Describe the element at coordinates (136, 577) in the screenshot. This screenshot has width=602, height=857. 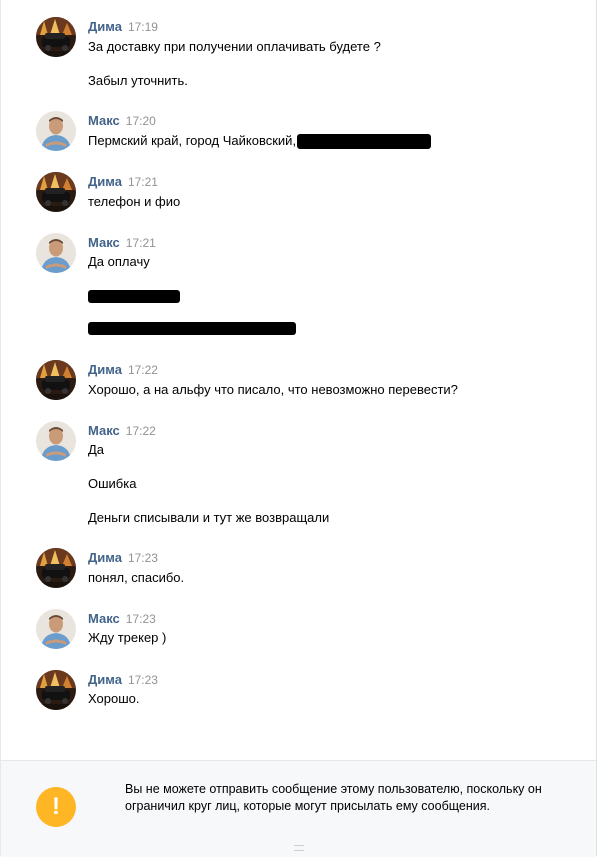
I see `message-text: понял, спасибо.` at that location.